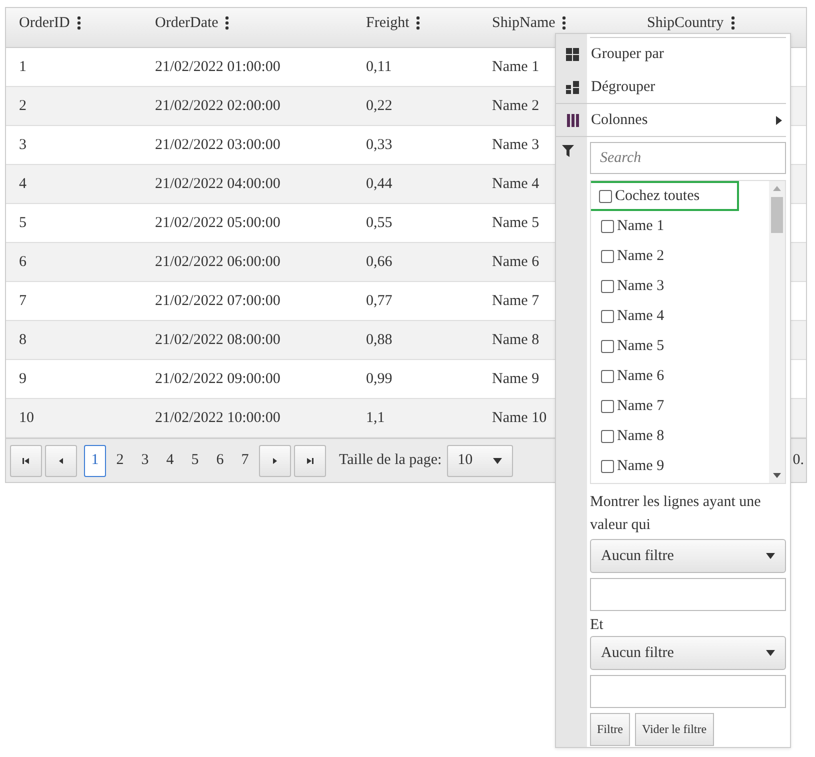 The width and height of the screenshot is (815, 757). I want to click on scroll-down-icon, so click(777, 475).